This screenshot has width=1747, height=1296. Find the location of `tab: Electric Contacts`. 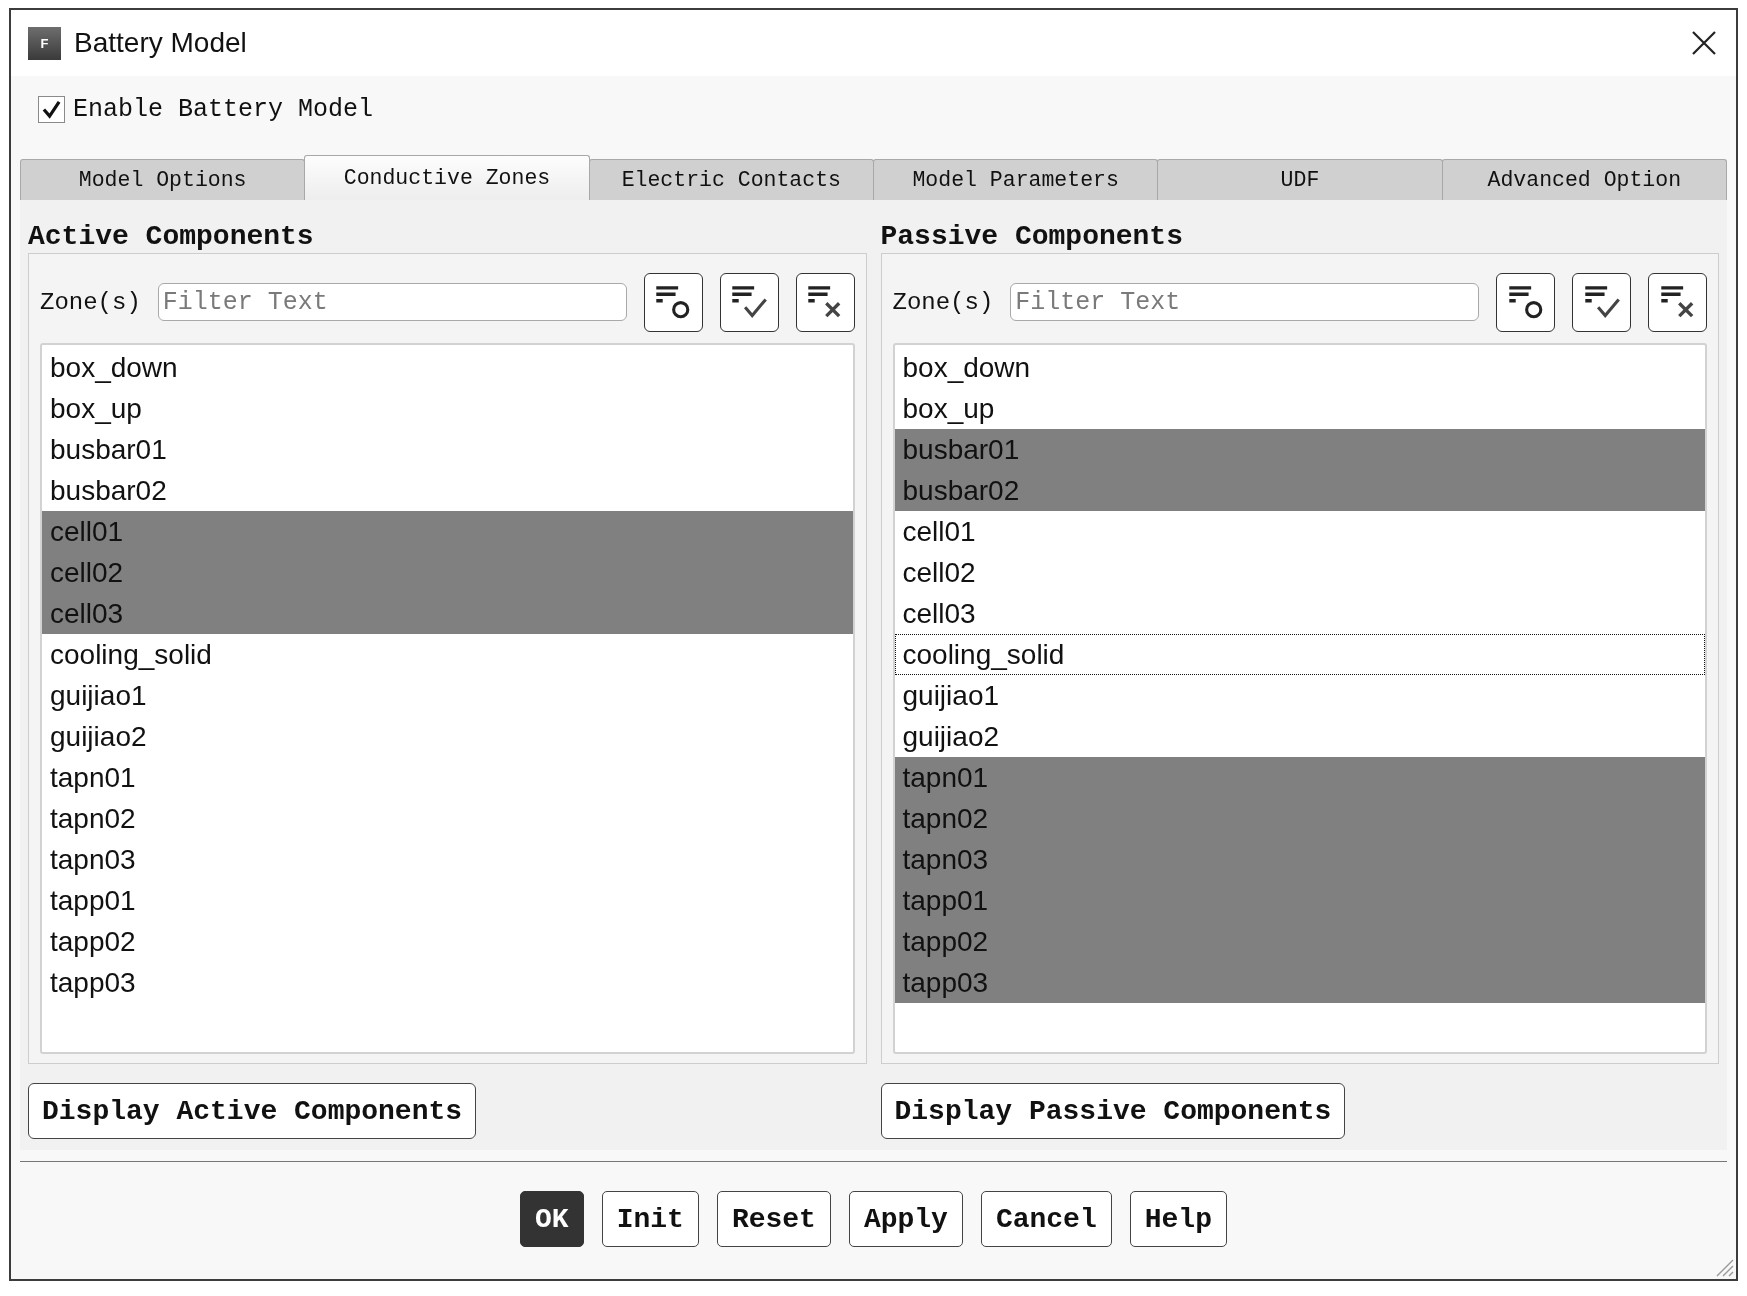

tab: Electric Contacts is located at coordinates (731, 179).